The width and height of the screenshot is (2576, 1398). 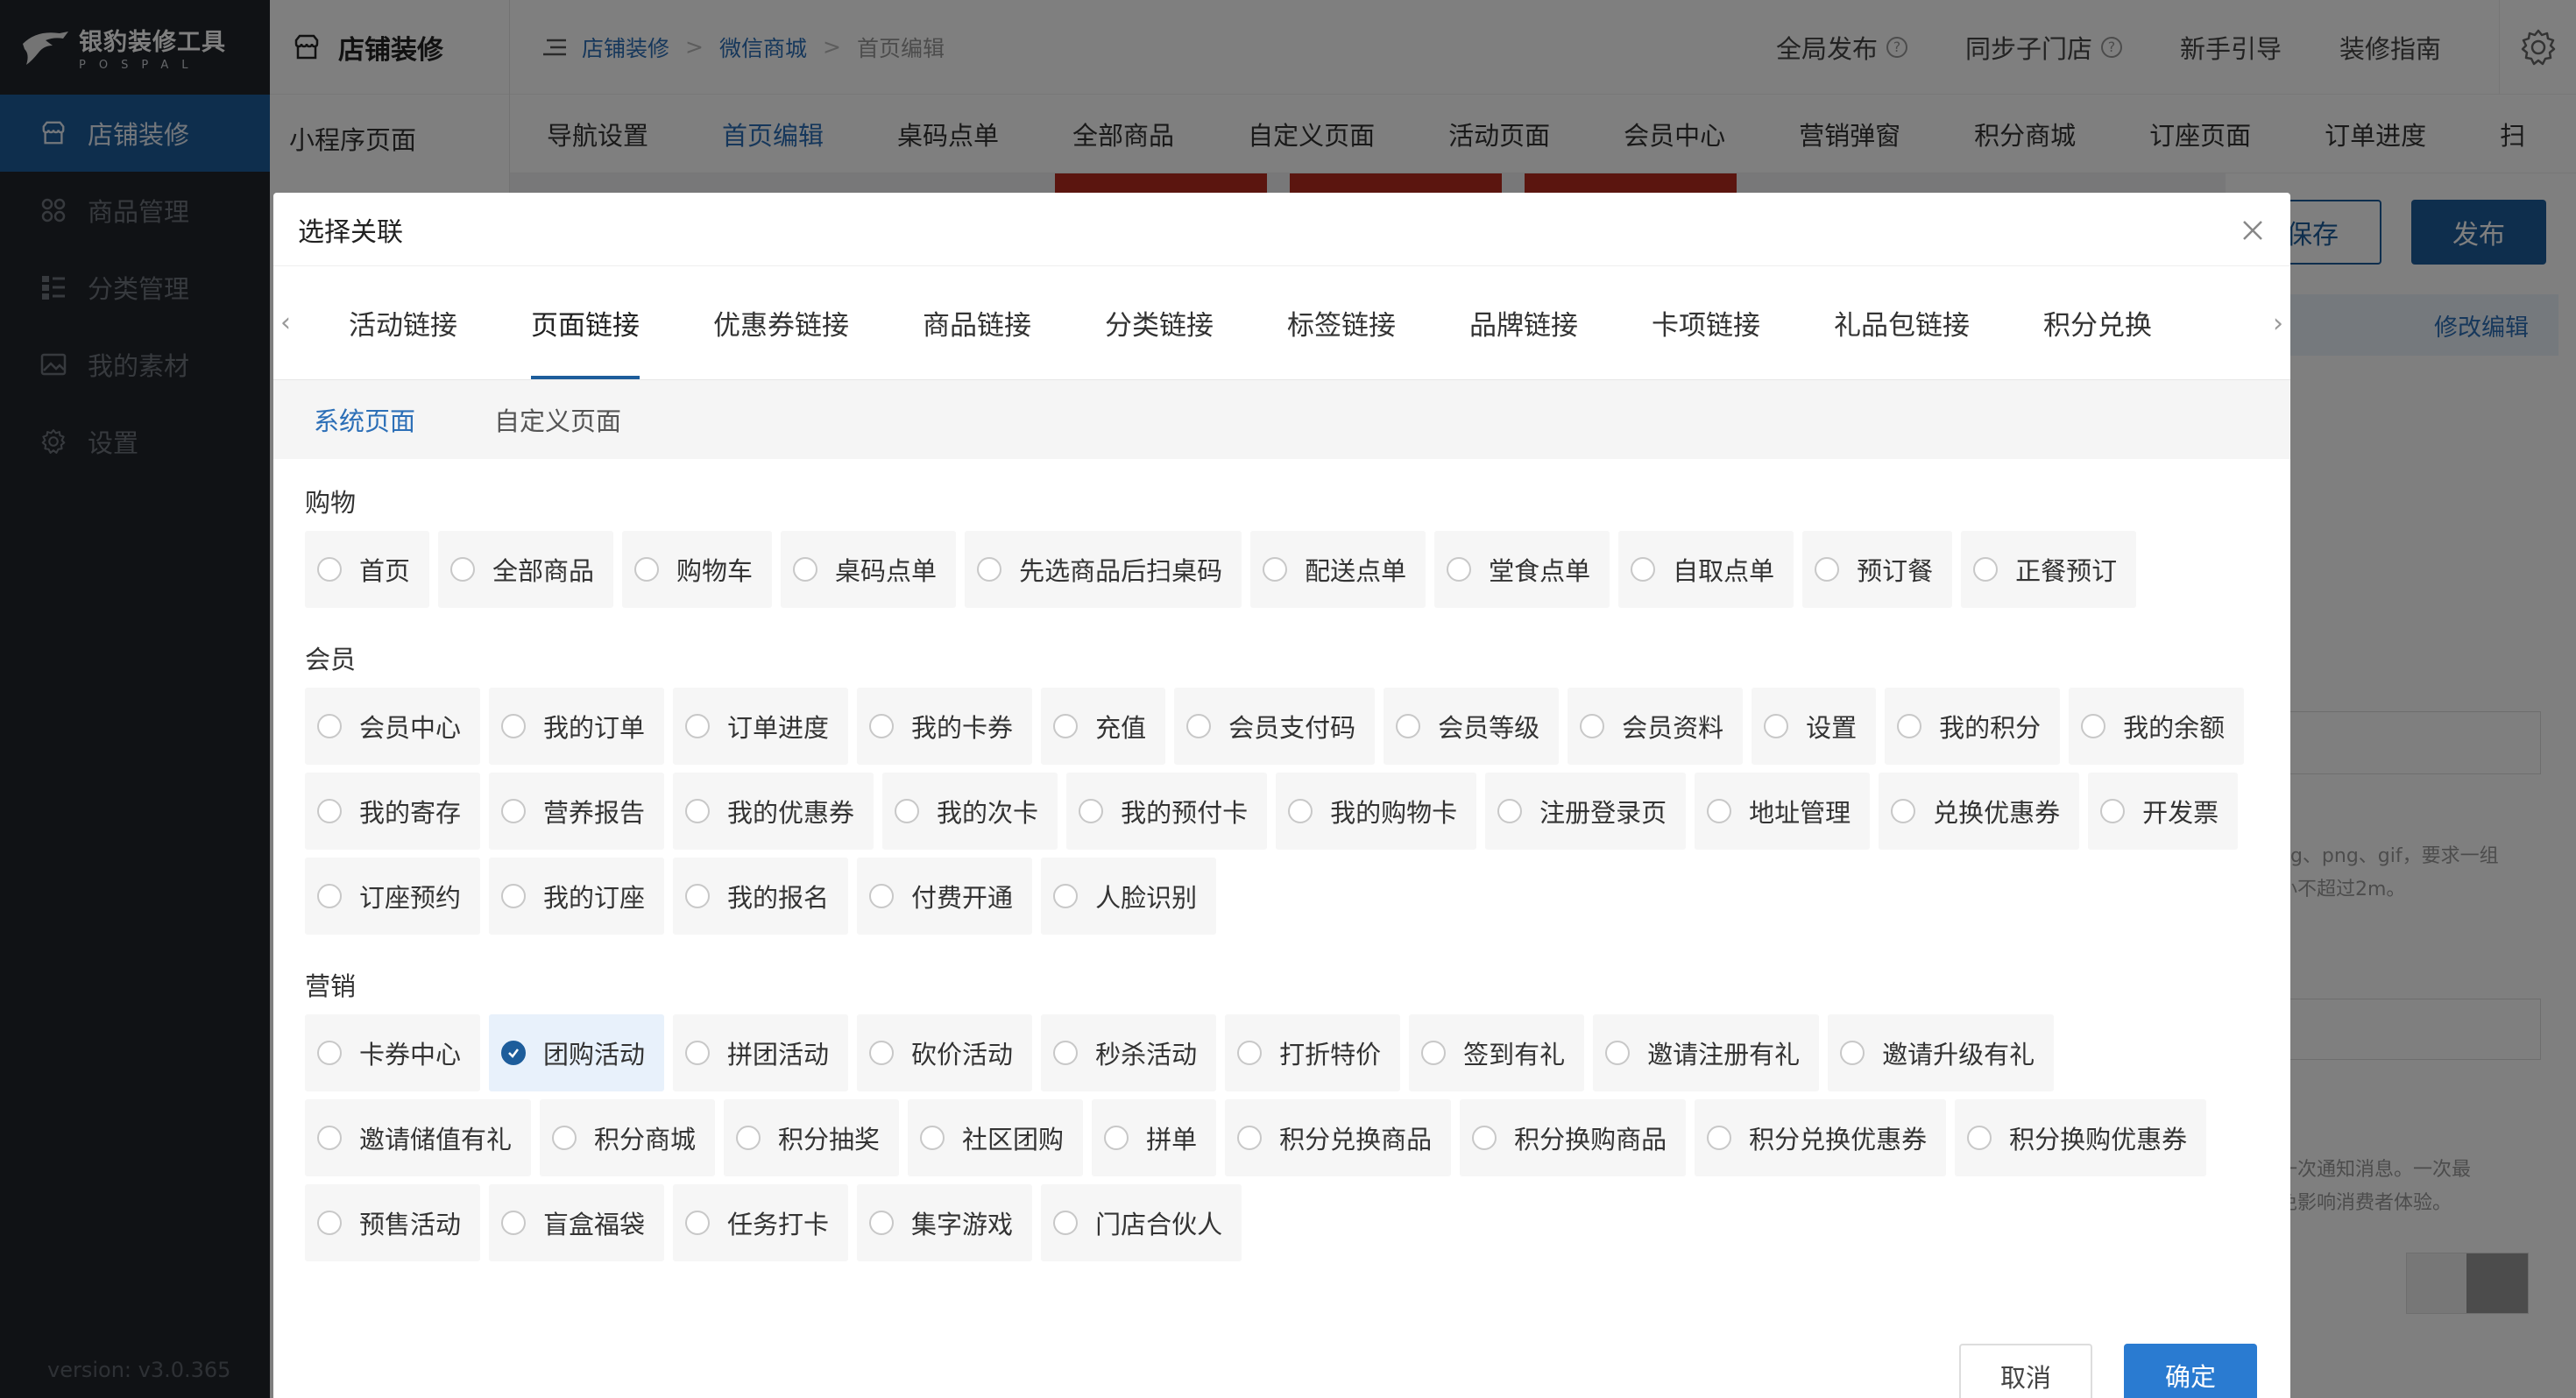 What do you see at coordinates (1902, 322) in the screenshot?
I see `link-tab: 礼品包链接` at bounding box center [1902, 322].